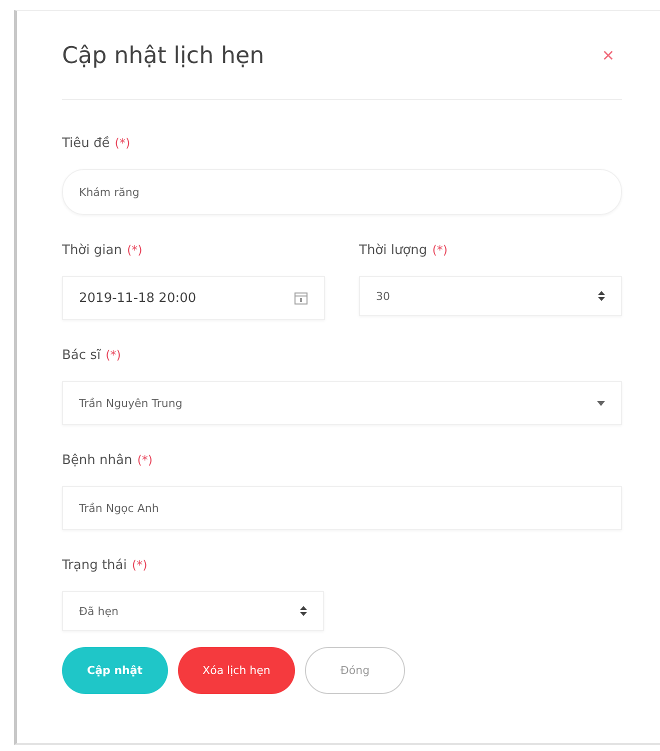 The width and height of the screenshot is (660, 751). I want to click on input-field: Trần Ngọc Anh, so click(342, 508).